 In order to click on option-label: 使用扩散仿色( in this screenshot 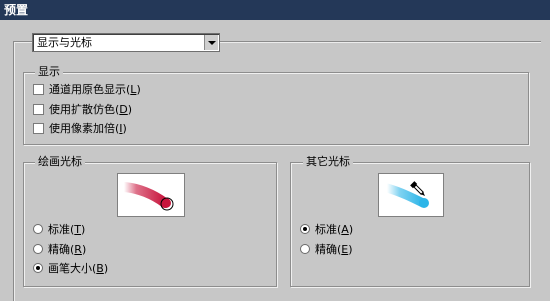, I will do `click(84, 109)`.